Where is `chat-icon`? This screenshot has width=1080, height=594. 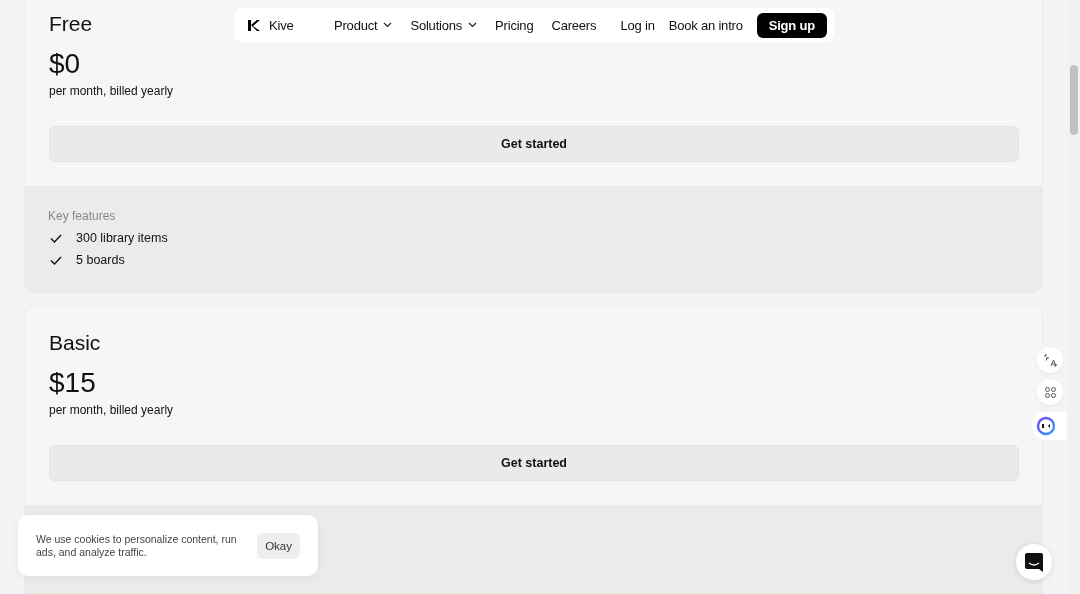
chat-icon is located at coordinates (1034, 562).